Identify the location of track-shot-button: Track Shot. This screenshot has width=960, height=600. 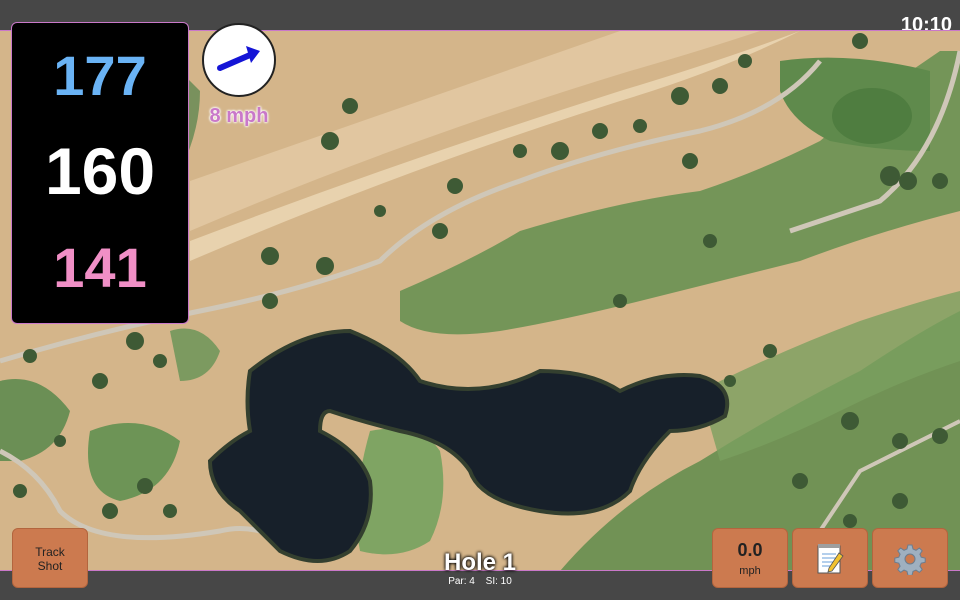
(50, 558).